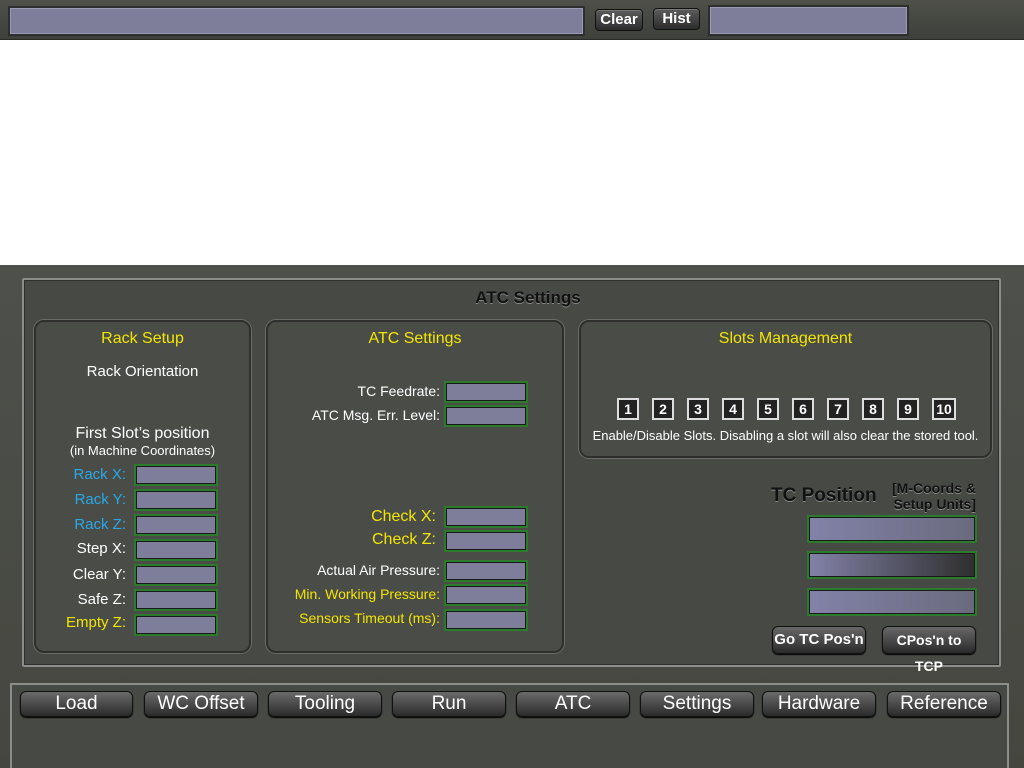  Describe the element at coordinates (803, 409) in the screenshot. I see `slot-toggle-6: 6` at that location.